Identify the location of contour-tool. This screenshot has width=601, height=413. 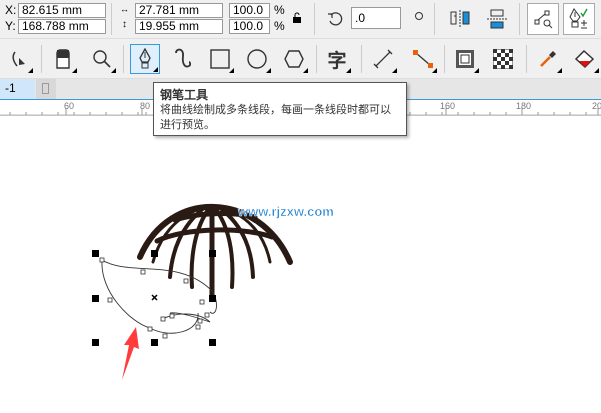
(465, 59).